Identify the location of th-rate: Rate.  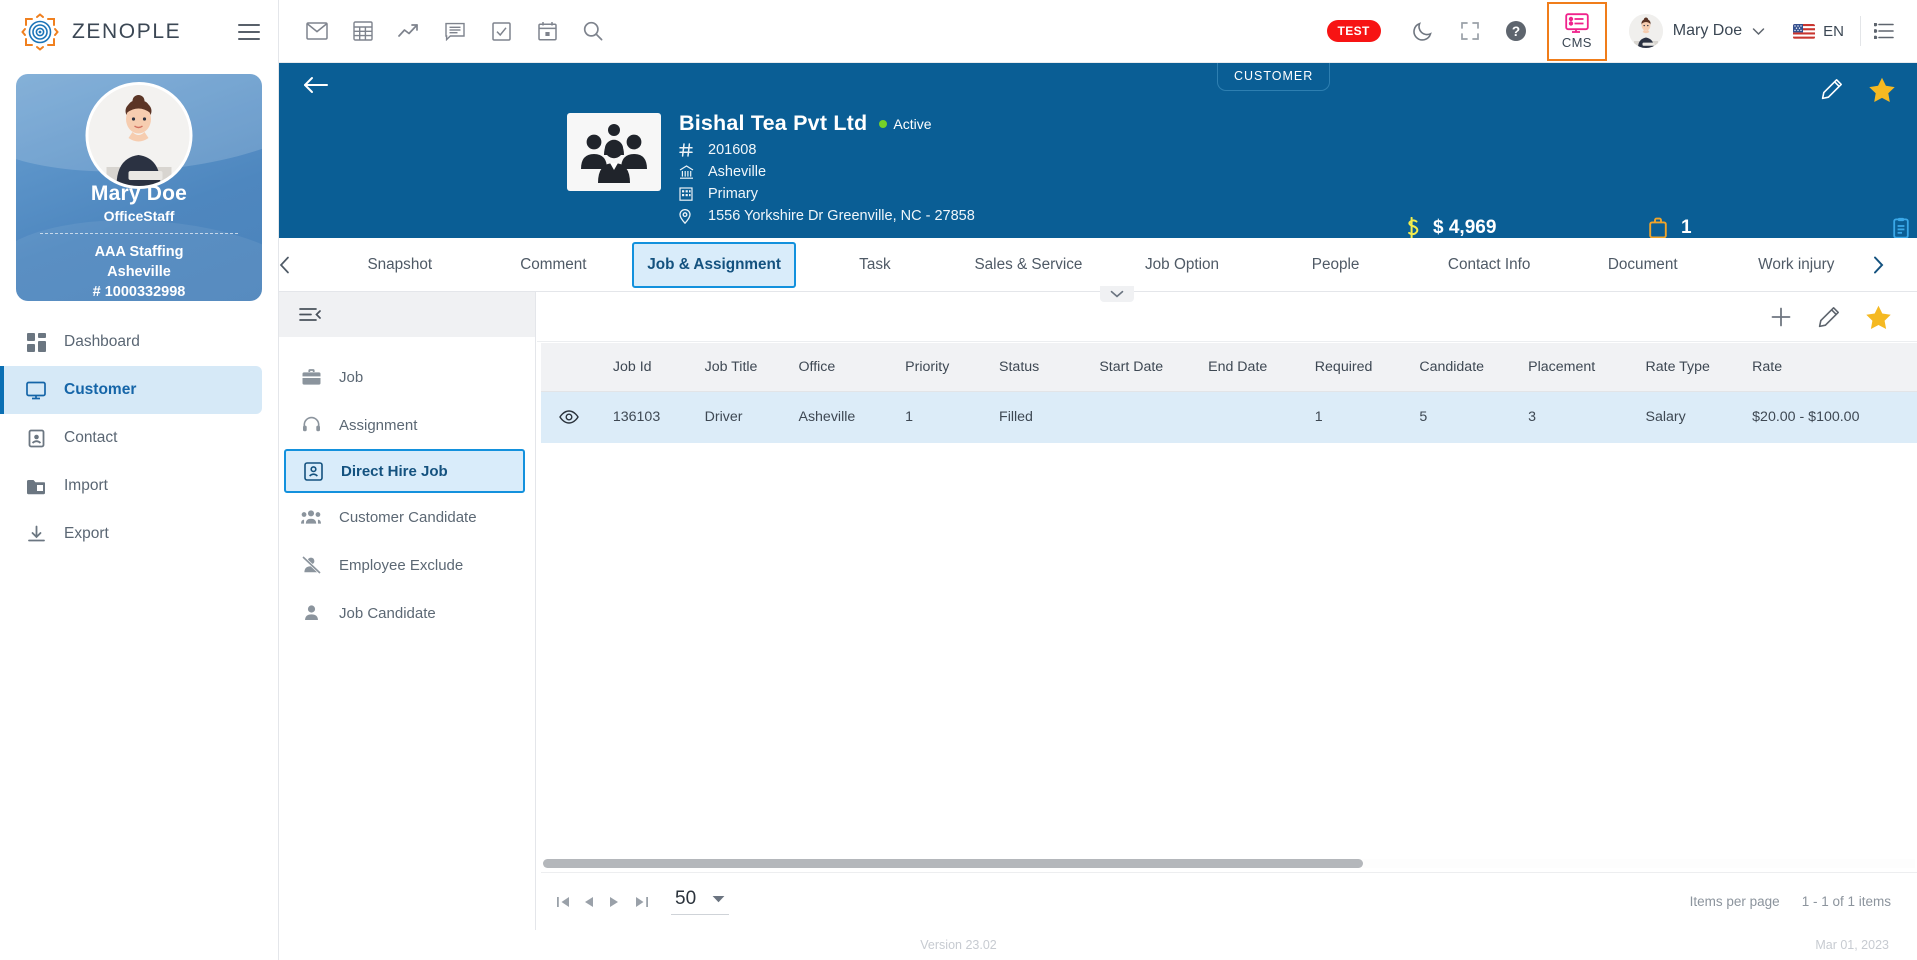
(1827, 367).